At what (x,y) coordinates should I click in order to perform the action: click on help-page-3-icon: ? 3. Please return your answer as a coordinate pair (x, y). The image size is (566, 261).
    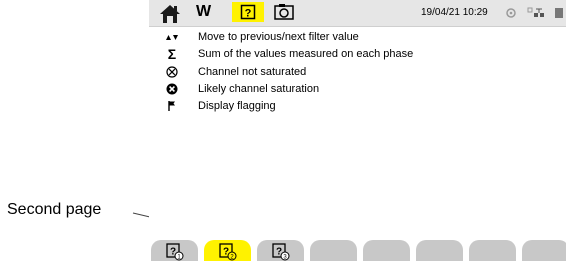
    Looking at the image, I should click on (281, 252).